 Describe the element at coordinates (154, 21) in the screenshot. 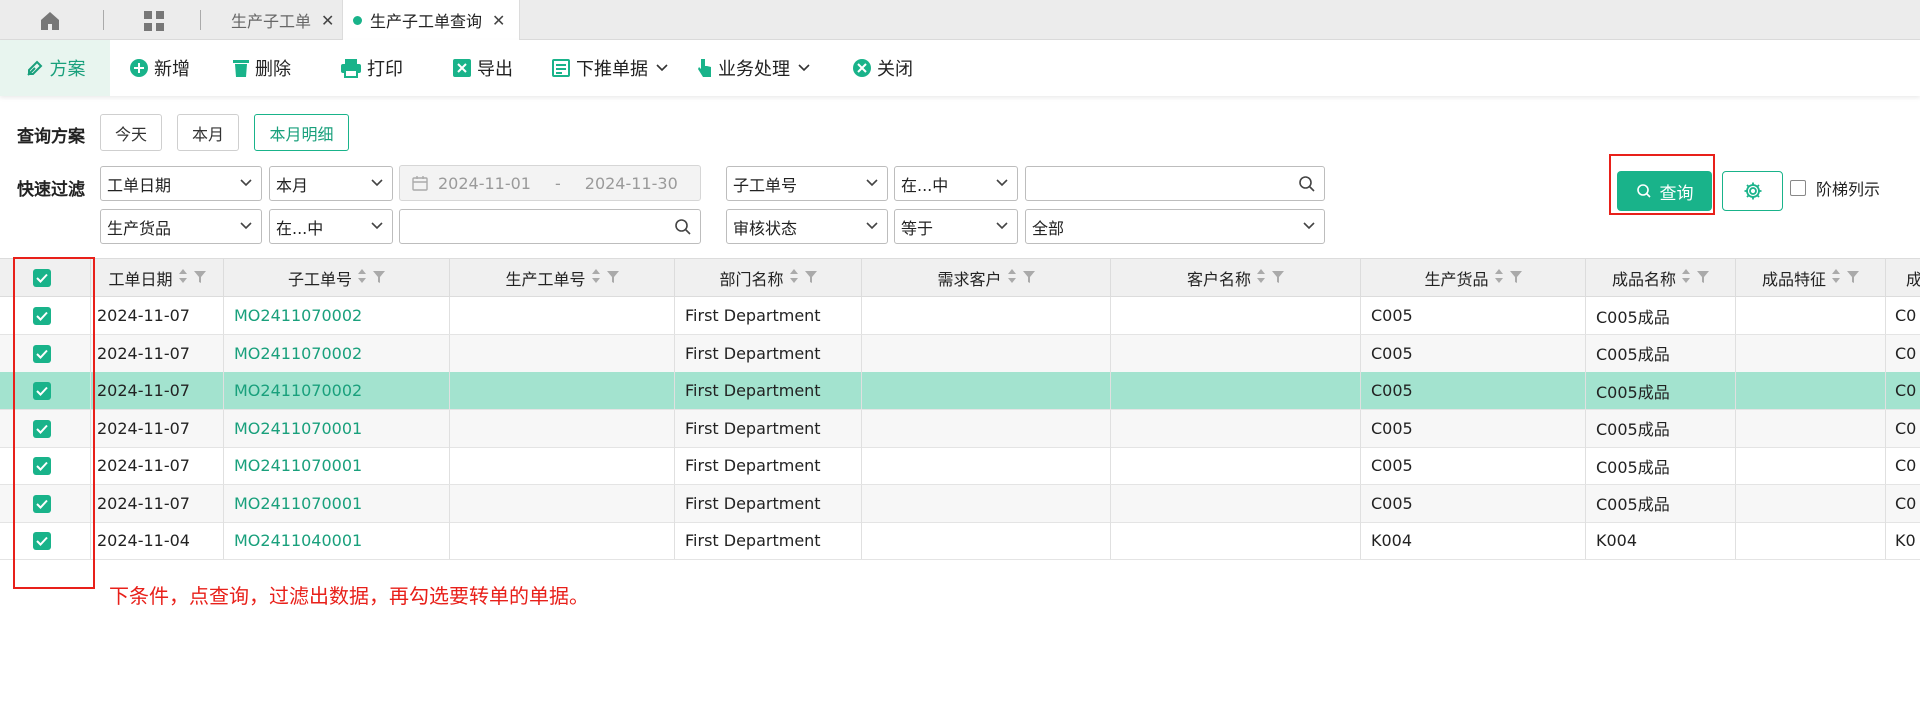

I see `apps-grid-icon` at that location.